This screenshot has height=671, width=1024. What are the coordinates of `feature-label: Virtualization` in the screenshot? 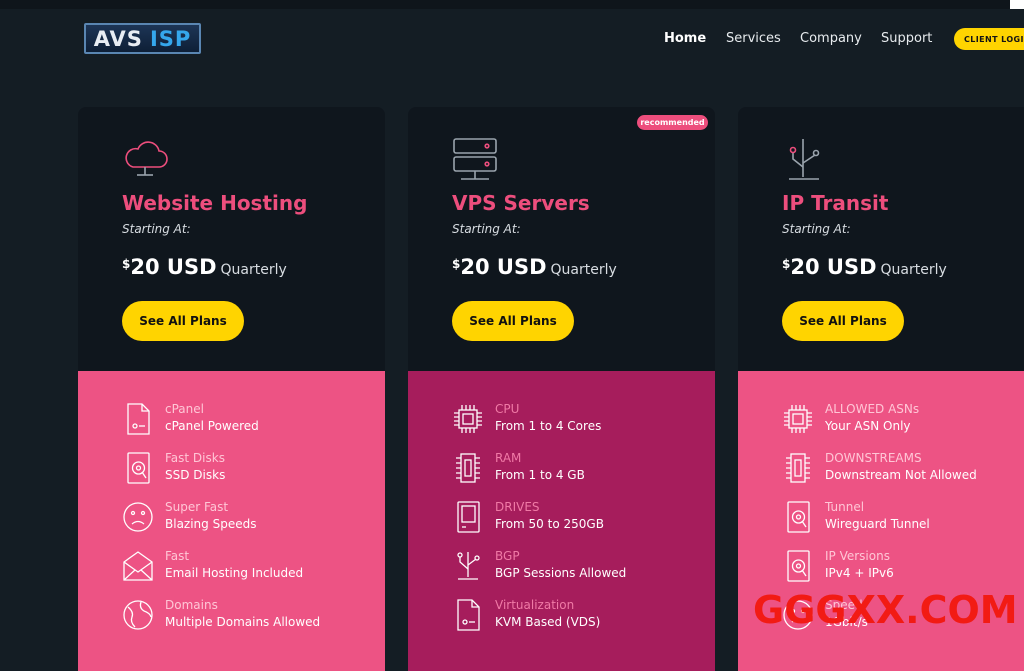 It's located at (535, 605).